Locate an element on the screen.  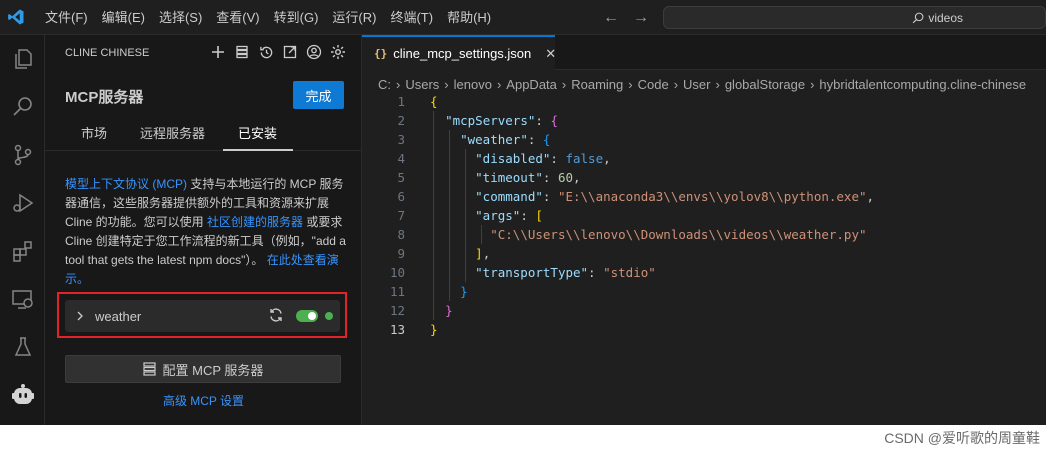
code-line: 4 "disabled": false, is located at coordinates (704, 158).